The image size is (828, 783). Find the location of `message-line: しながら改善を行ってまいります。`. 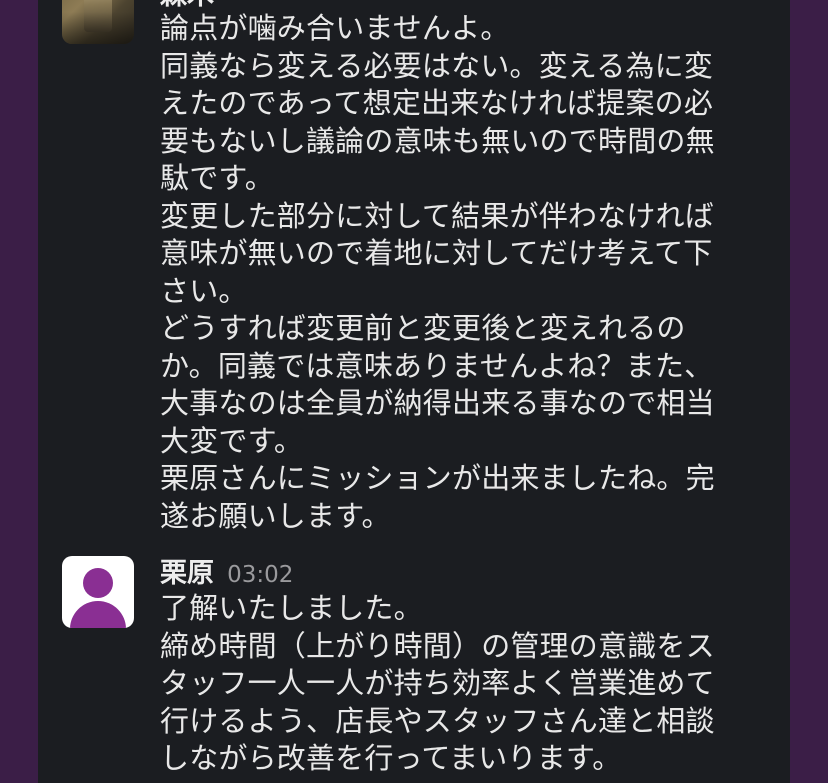

message-line: しながら改善を行ってまいります。 is located at coordinates (391, 758).